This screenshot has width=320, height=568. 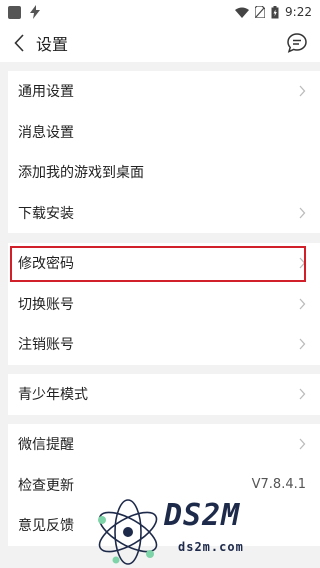 I want to click on settings-item-label: 添加我的游戏到桌面, so click(x=81, y=173).